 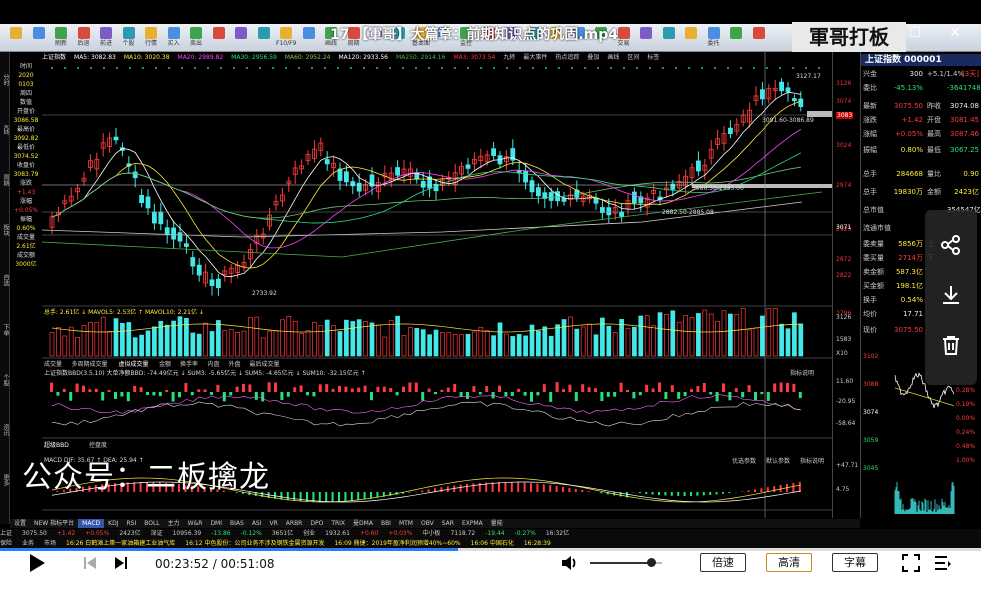 What do you see at coordinates (5, 80) in the screenshot?
I see `left-strip-tab: 分时` at bounding box center [5, 80].